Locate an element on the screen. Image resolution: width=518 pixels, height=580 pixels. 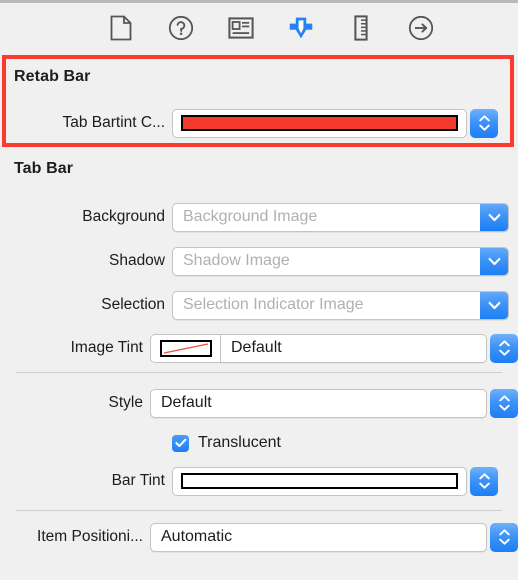
label-bar-tint: Bar Tint is located at coordinates (138, 480).